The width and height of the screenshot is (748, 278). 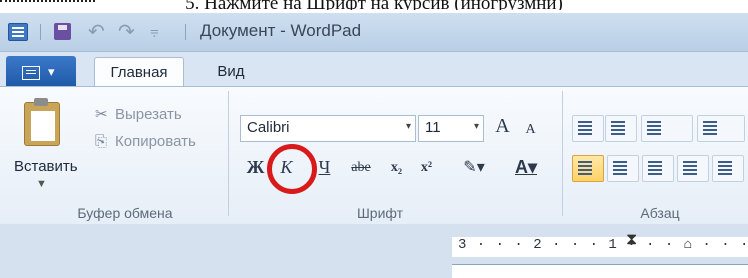 I want to click on increase-indent-button, so click(x=621, y=128).